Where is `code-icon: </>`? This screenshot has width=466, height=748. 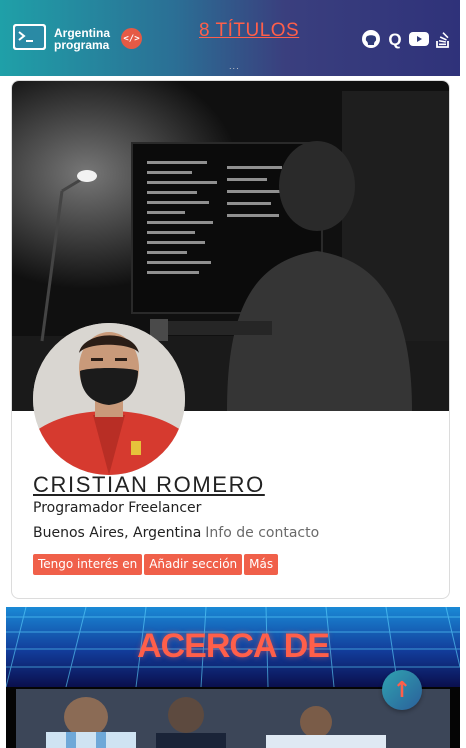 code-icon: </> is located at coordinates (131, 38).